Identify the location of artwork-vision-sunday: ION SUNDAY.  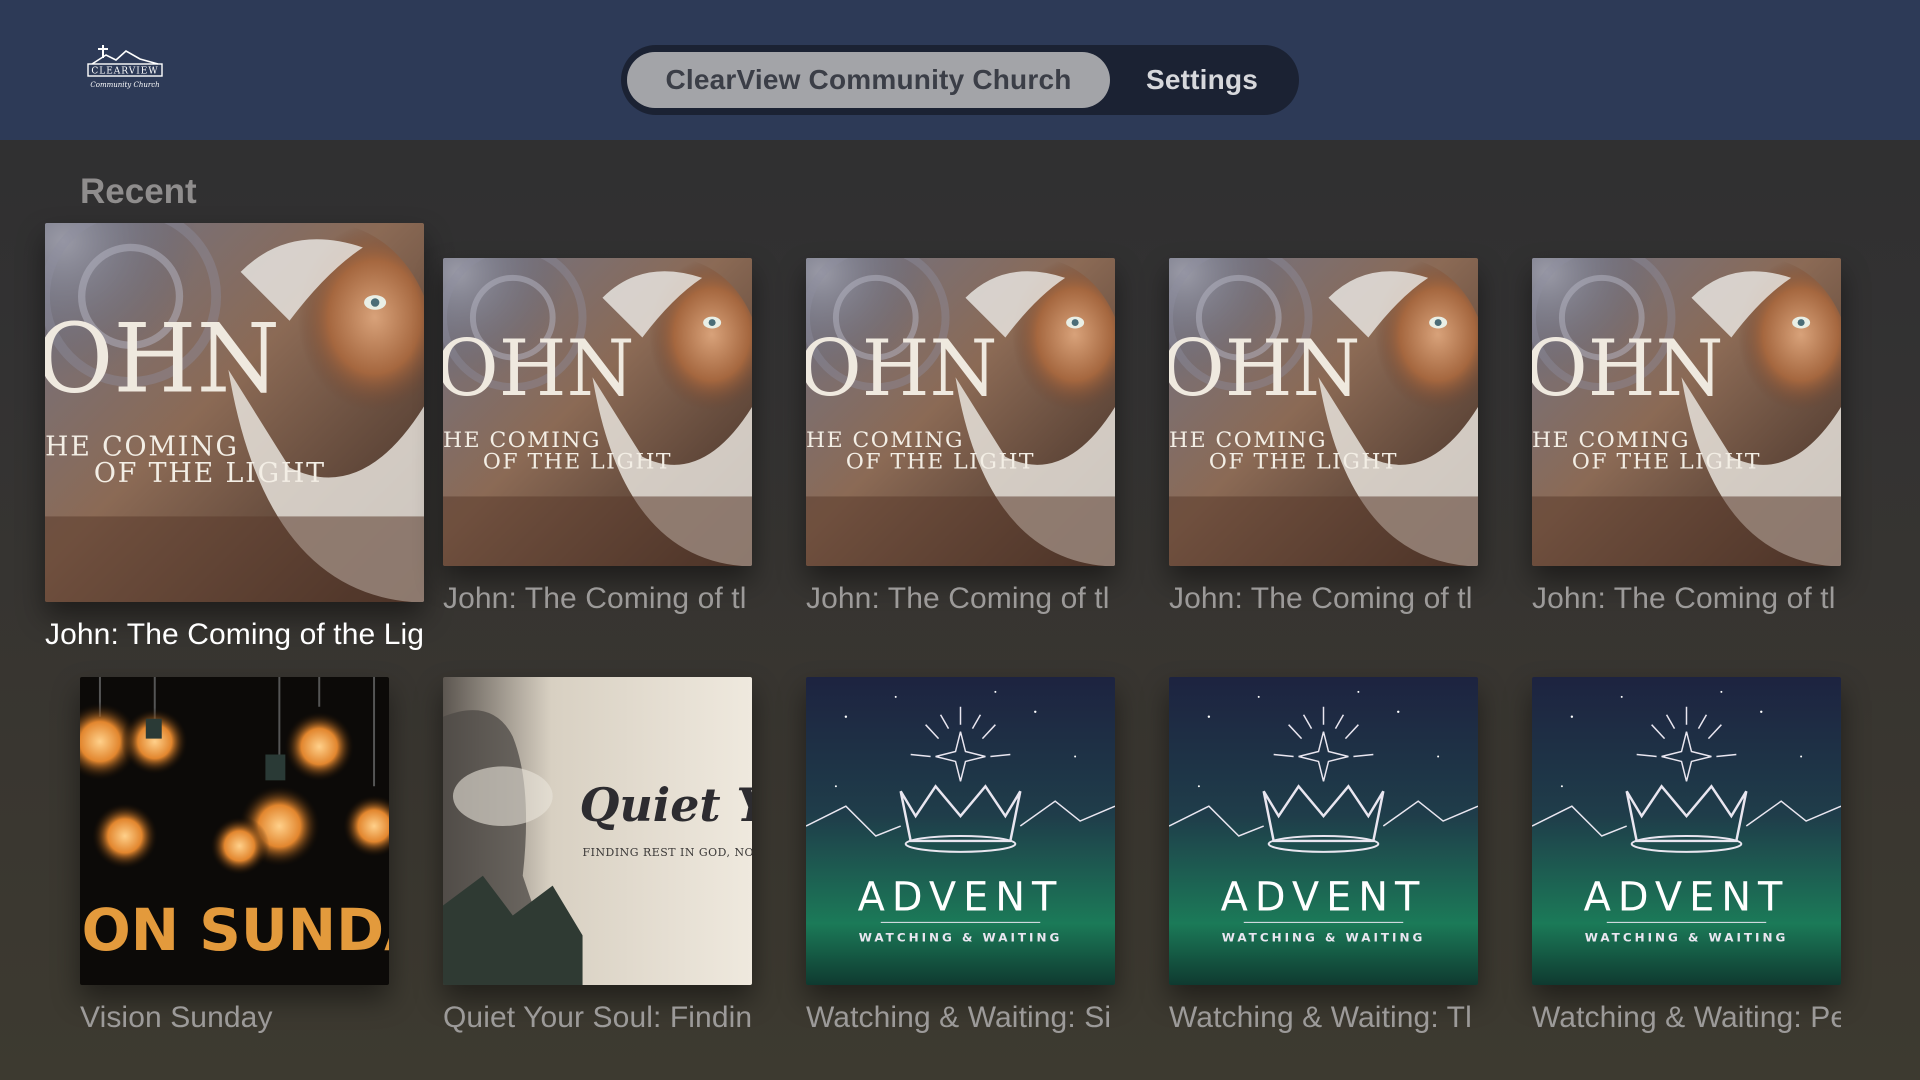
(234, 831).